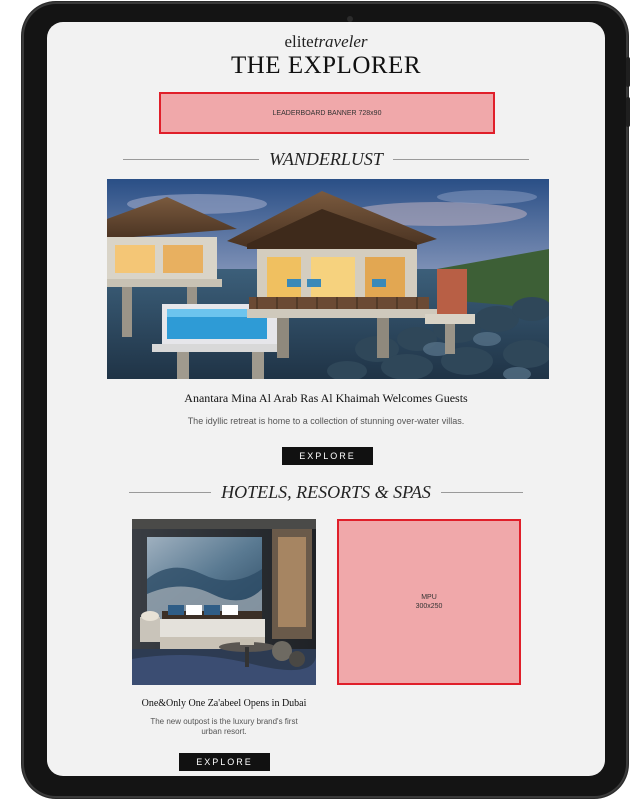 This screenshot has height=800, width=641. Describe the element at coordinates (299, 41) in the screenshot. I see `brand-name-elite: elite` at that location.